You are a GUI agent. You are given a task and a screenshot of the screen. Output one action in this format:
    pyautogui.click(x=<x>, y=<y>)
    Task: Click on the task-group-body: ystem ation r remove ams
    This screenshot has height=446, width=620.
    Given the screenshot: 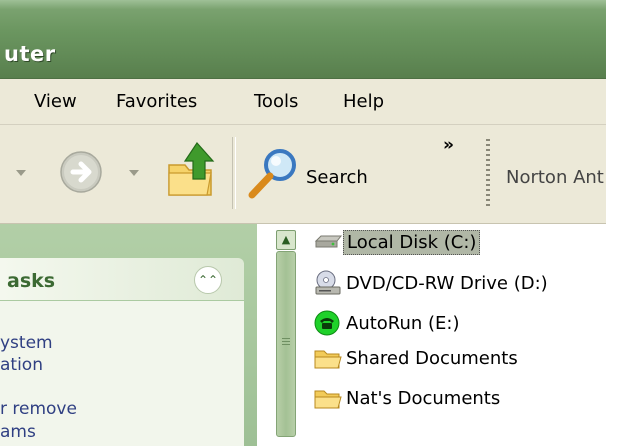 What is the action you would take?
    pyautogui.click(x=122, y=373)
    